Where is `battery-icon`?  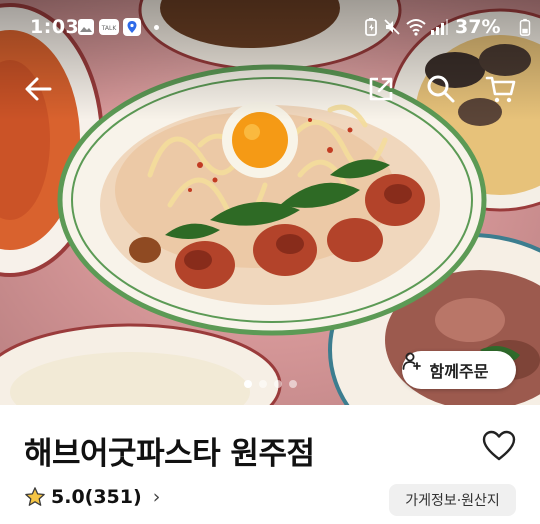 battery-icon is located at coordinates (525, 27).